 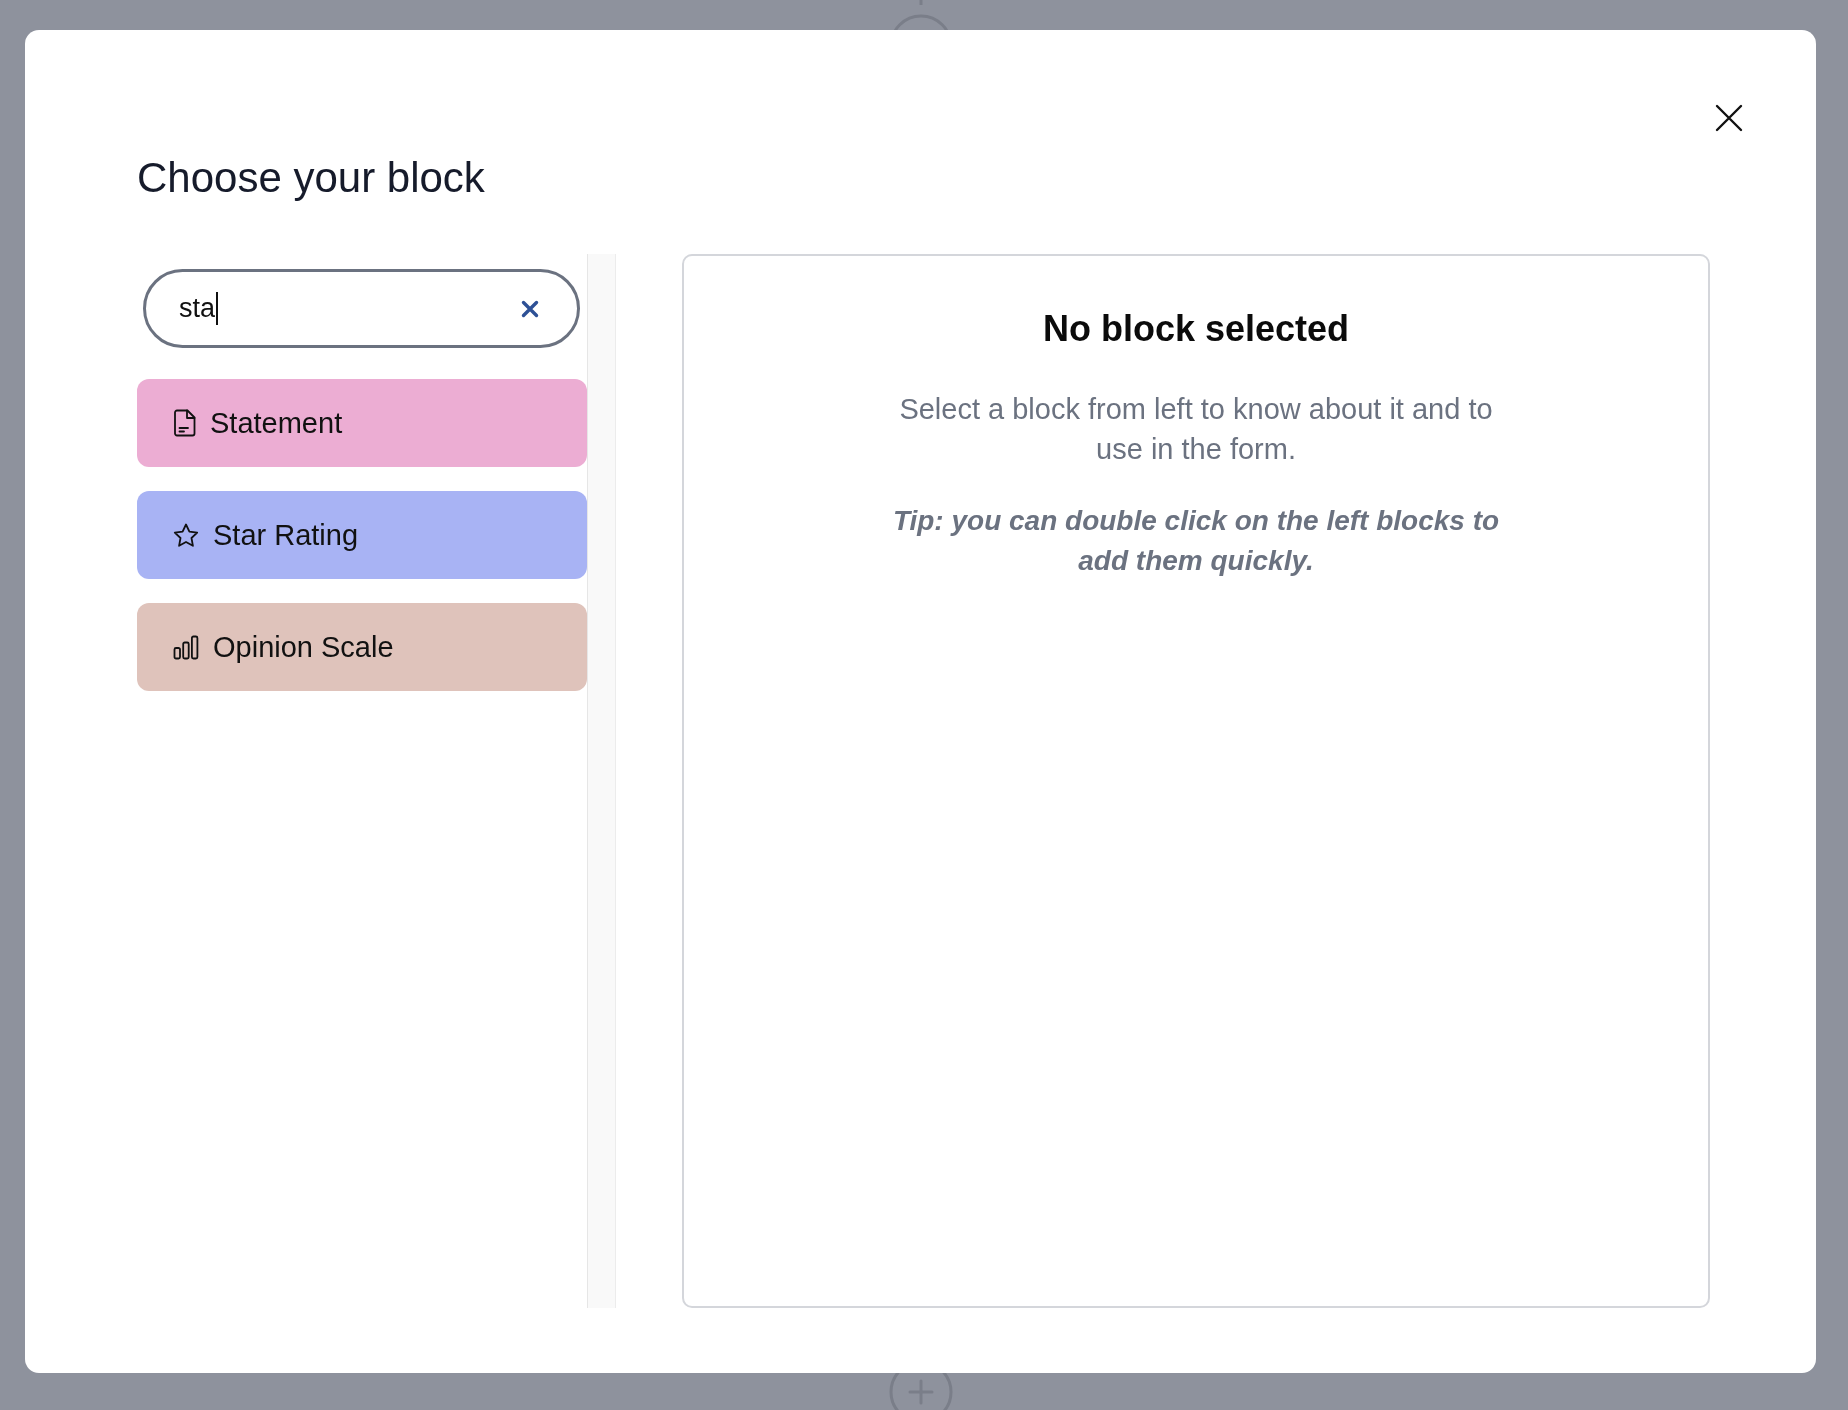 I want to click on block-item: Star Rating, so click(x=362, y=535).